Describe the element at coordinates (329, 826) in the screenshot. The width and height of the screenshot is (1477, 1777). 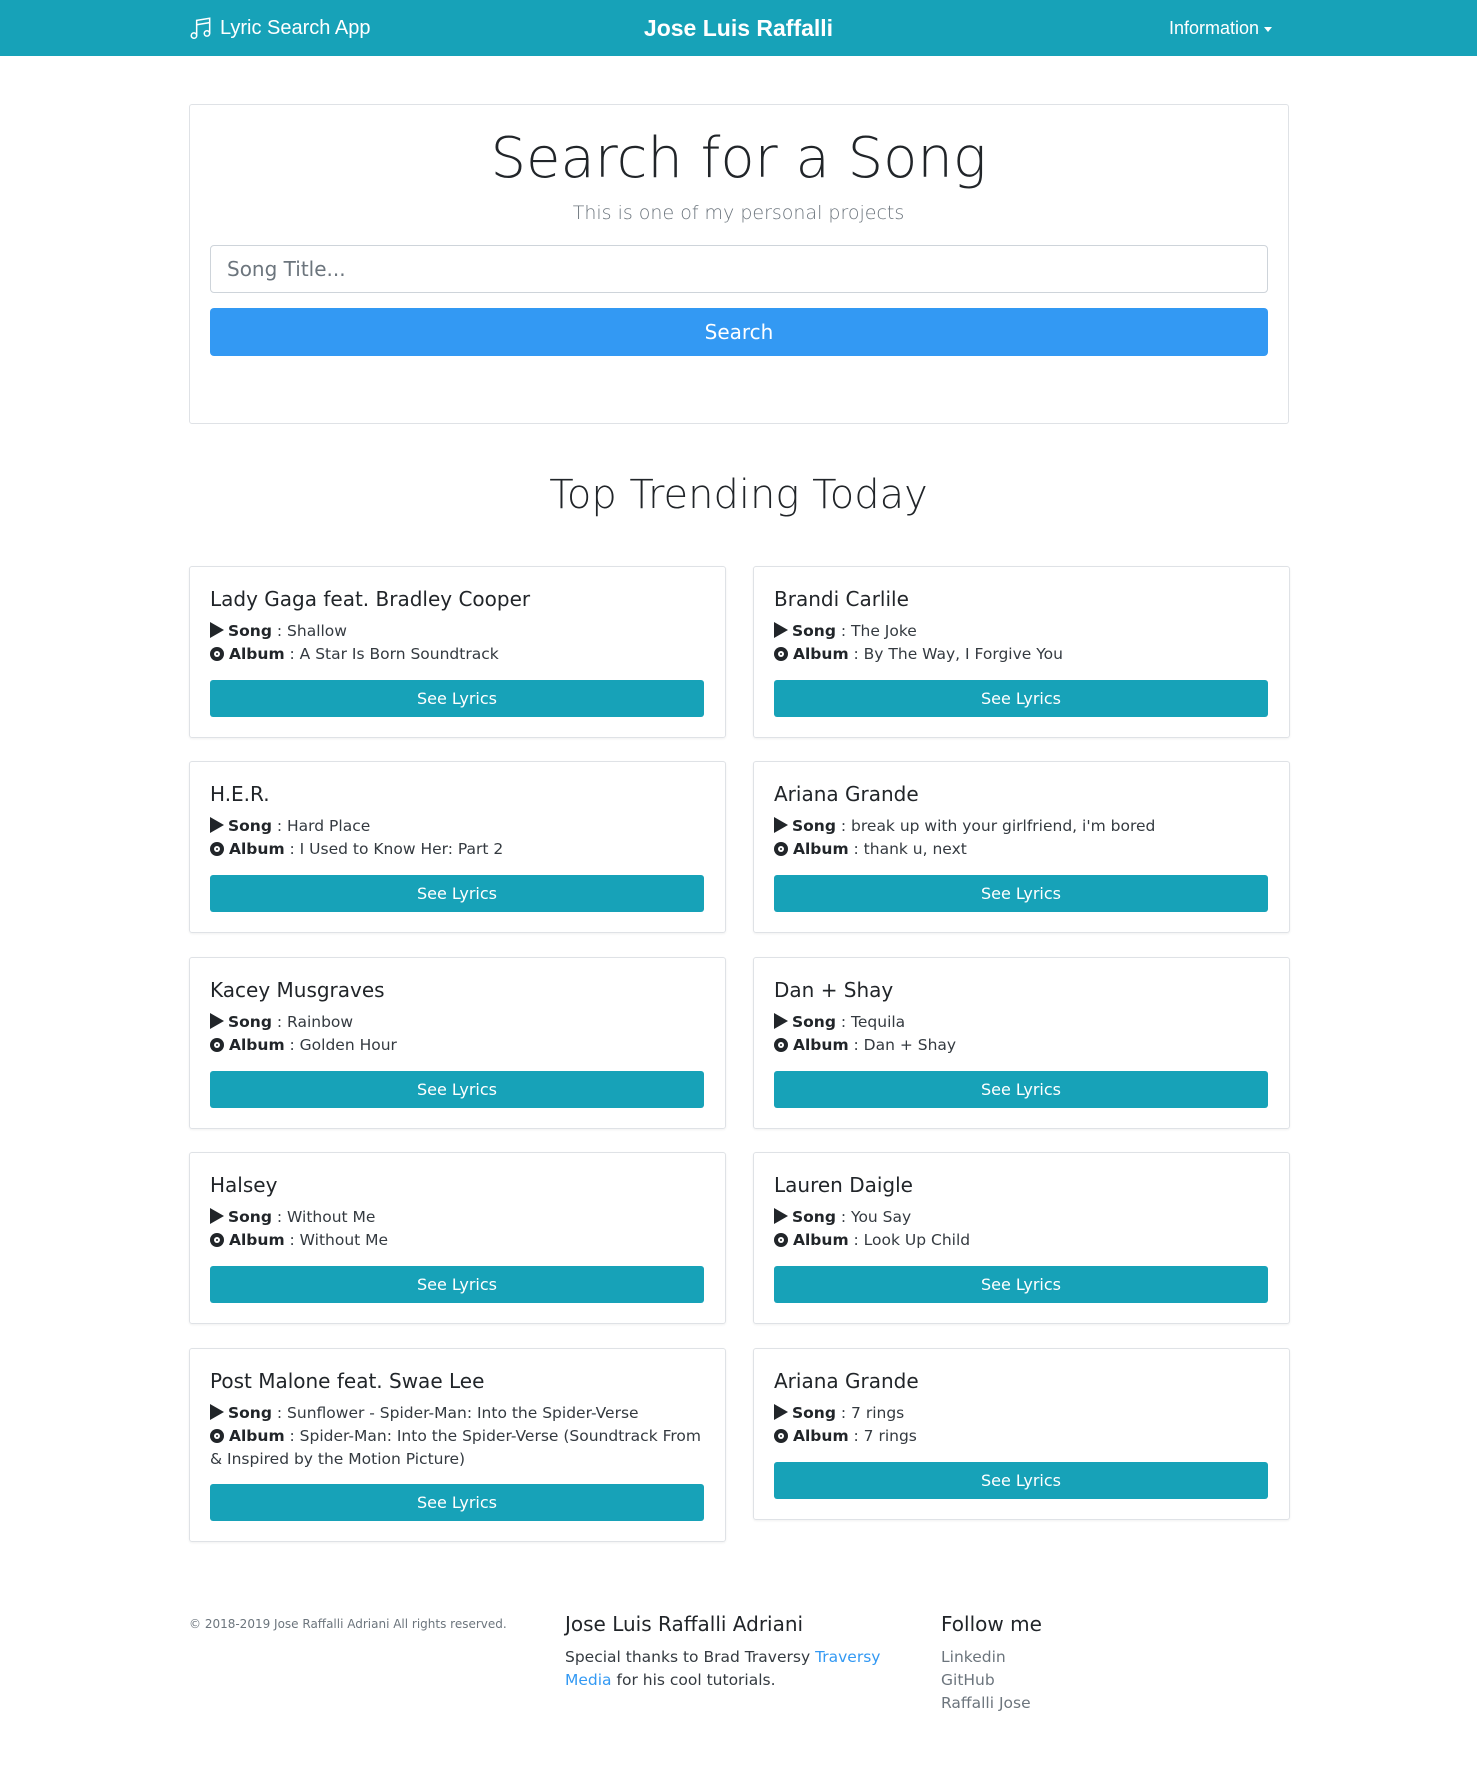
I see `song-title: Hard Place` at that location.